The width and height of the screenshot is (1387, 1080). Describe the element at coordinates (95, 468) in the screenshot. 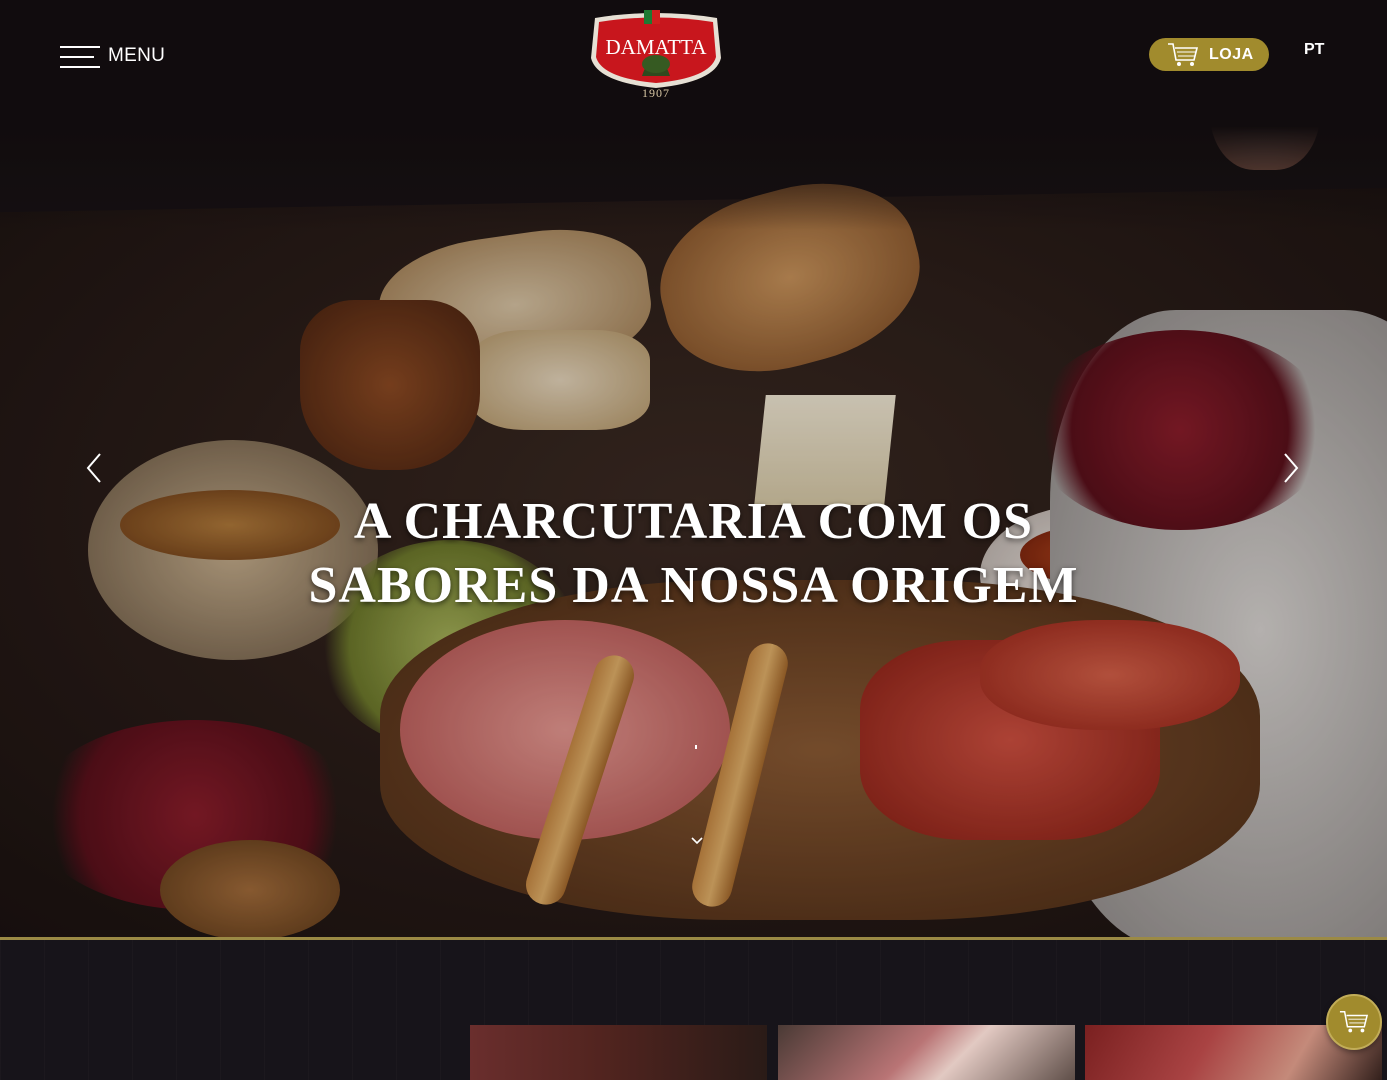

I see `chevron-left-icon` at that location.